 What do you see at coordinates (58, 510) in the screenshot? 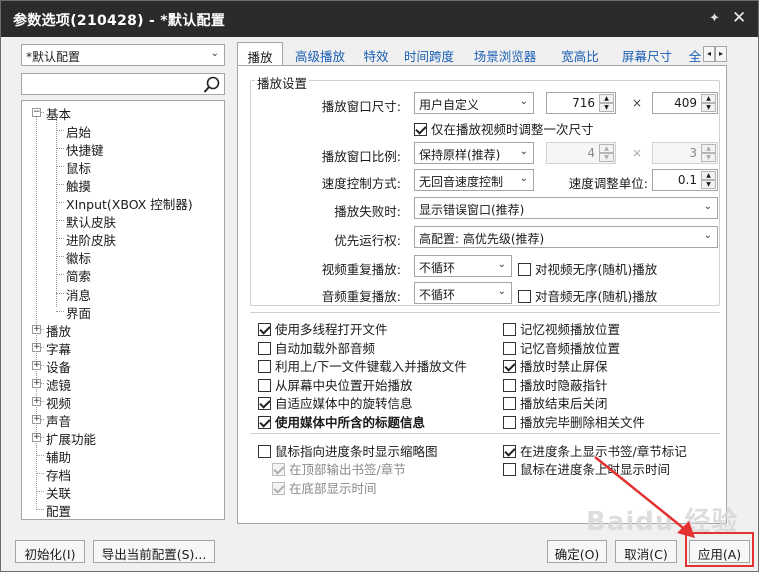
I see `tree-item: 配置` at bounding box center [58, 510].